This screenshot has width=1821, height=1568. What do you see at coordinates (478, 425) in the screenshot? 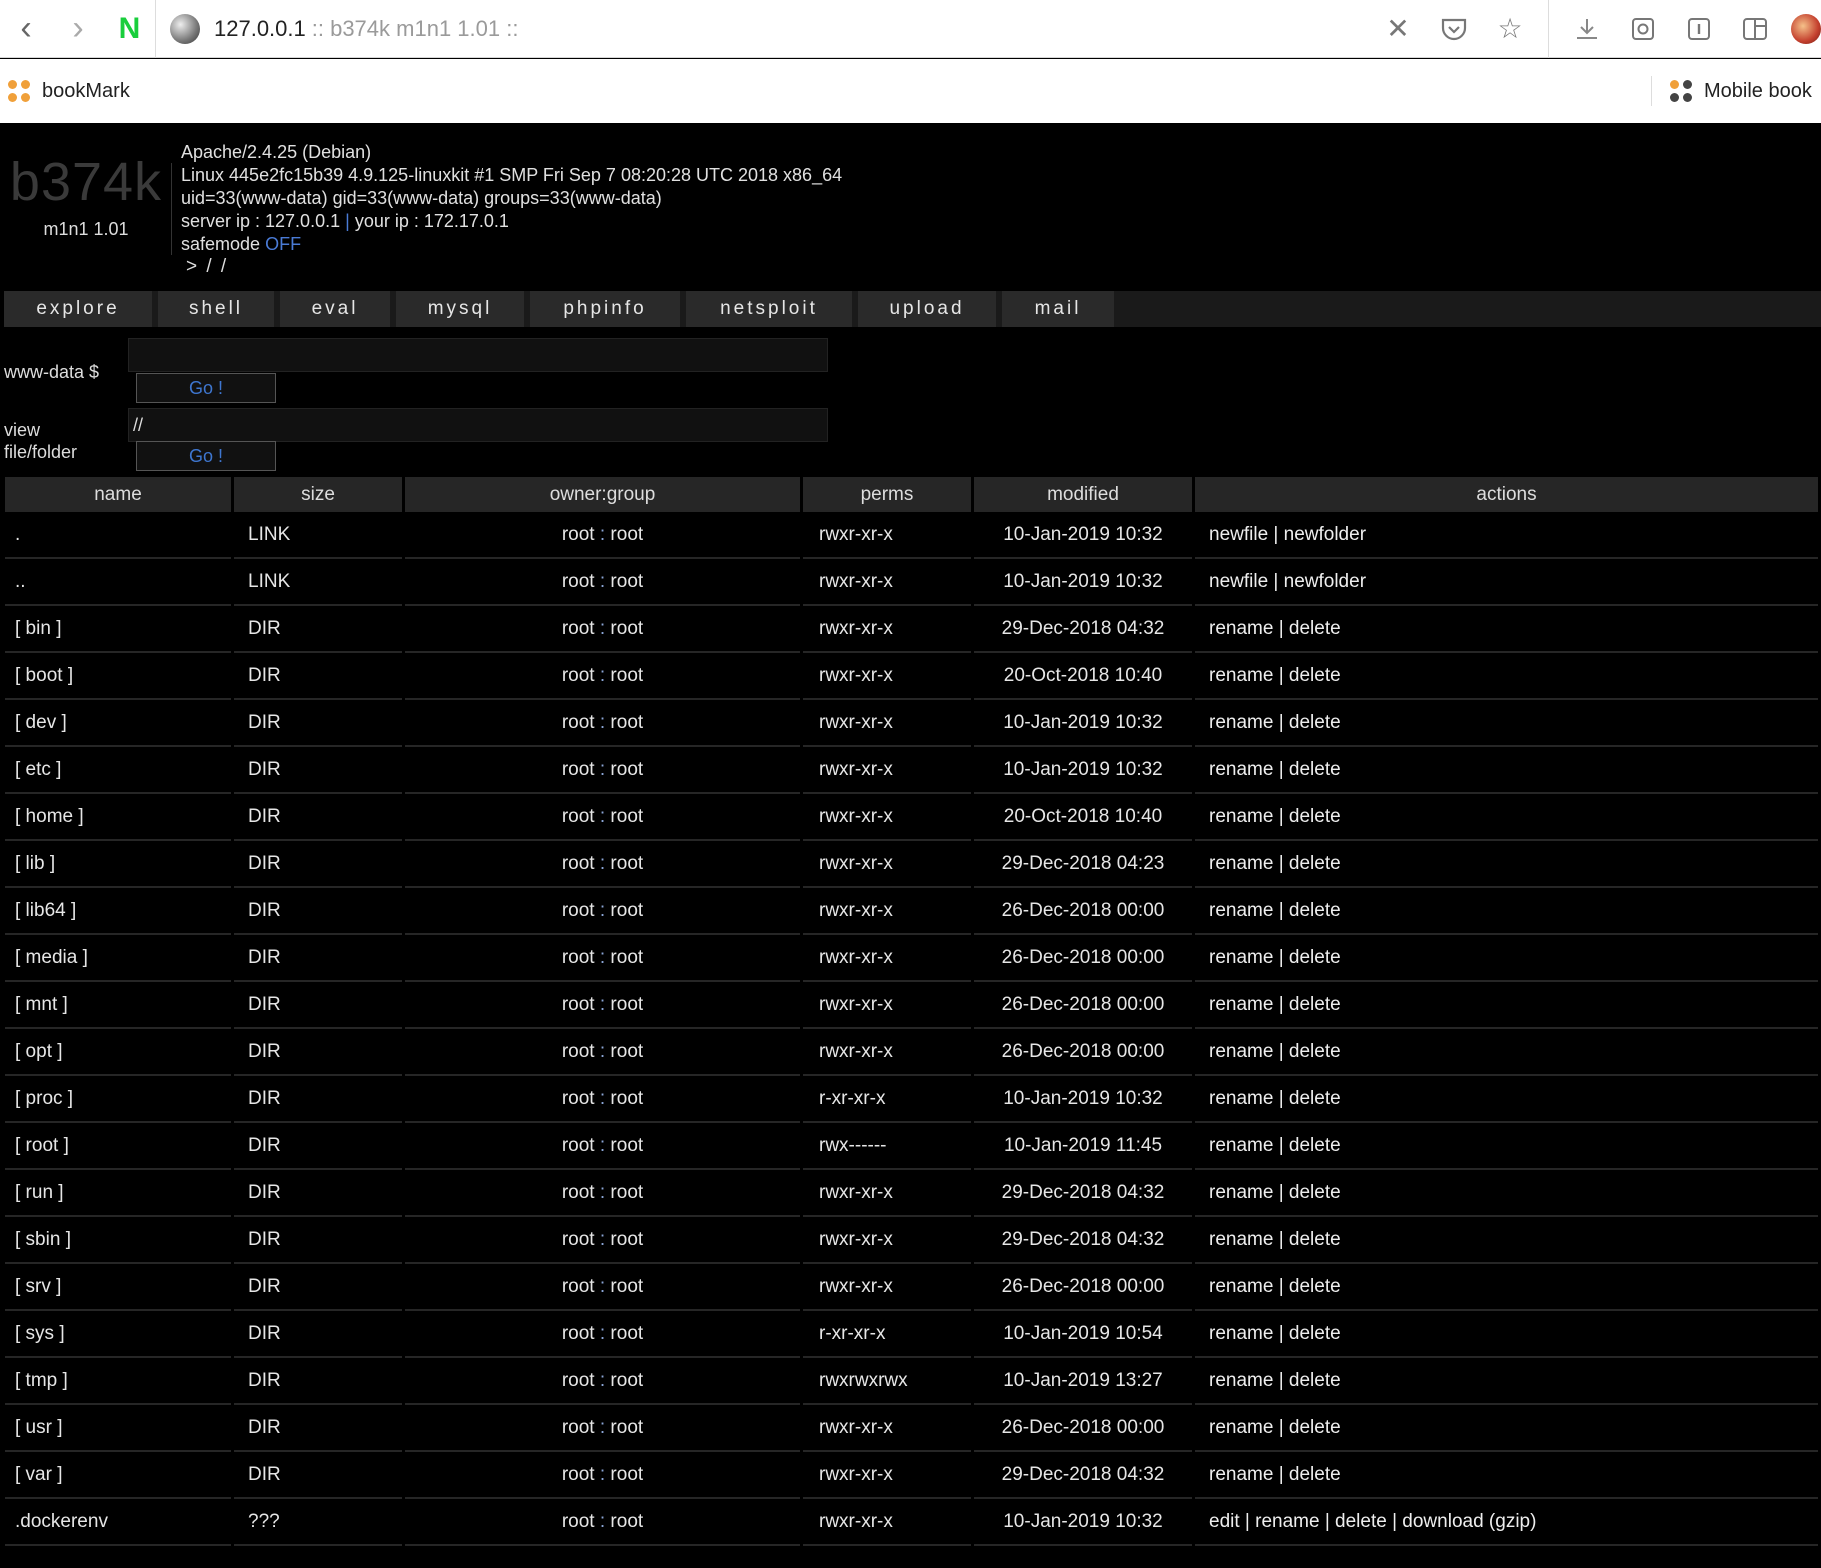
I see `view-path-input` at bounding box center [478, 425].